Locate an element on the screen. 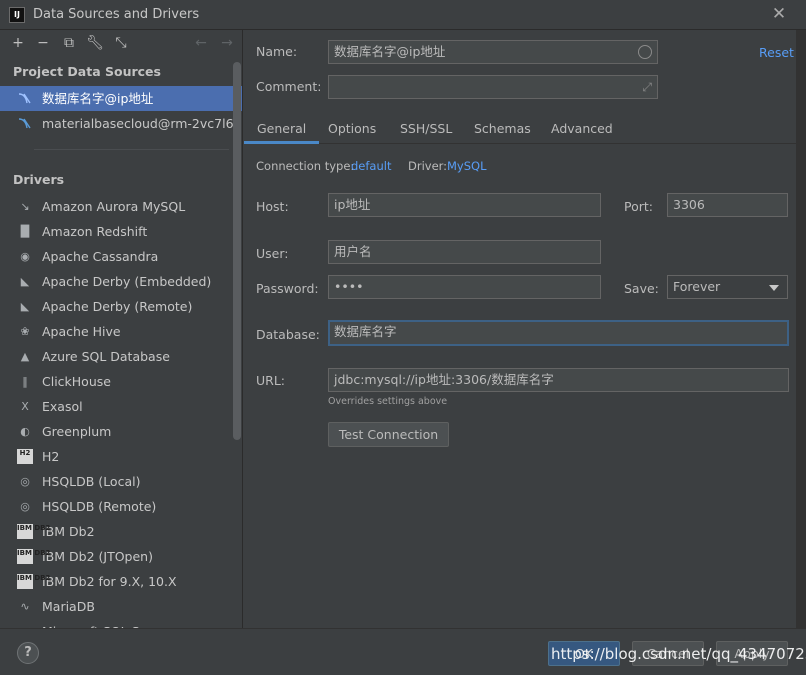  save-dropdown: Forever is located at coordinates (727, 287).